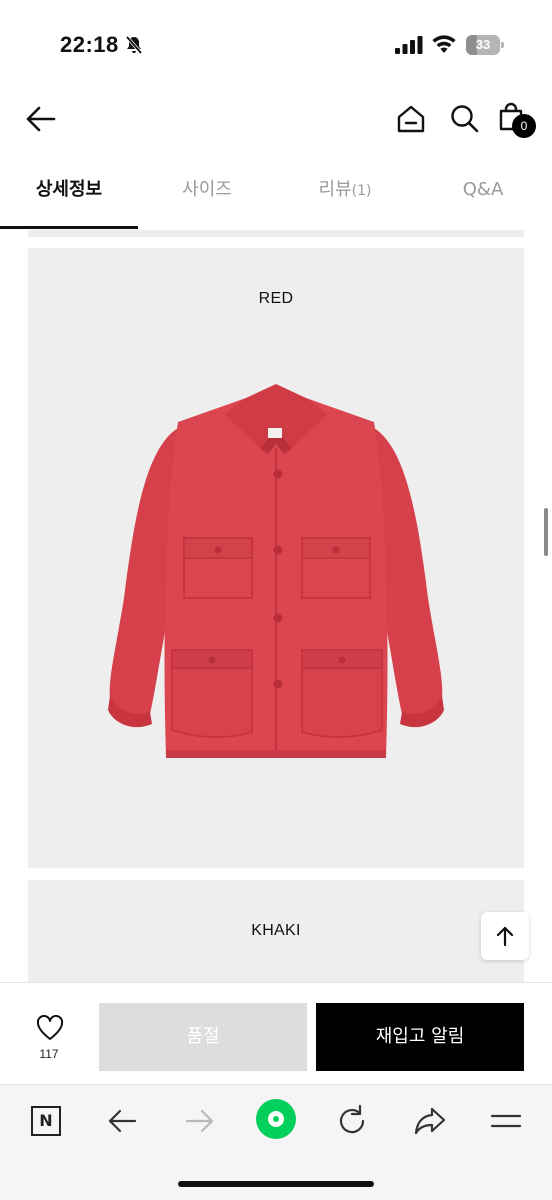 This screenshot has width=552, height=1200. What do you see at coordinates (49, 1054) in the screenshot?
I see `wishlist-count: 117` at bounding box center [49, 1054].